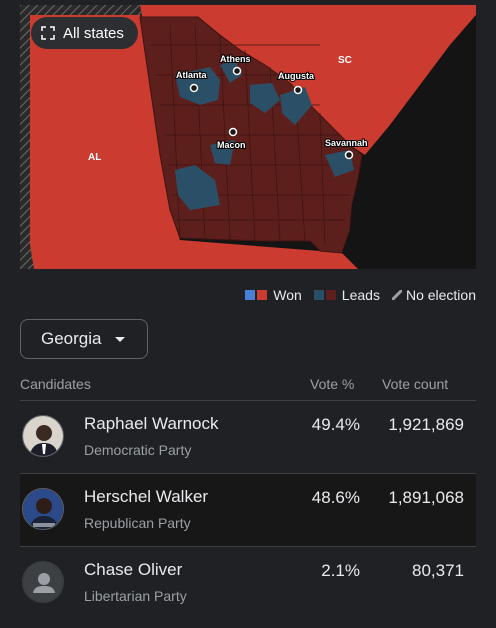 Image resolution: width=496 pixels, height=628 pixels. Describe the element at coordinates (43, 436) in the screenshot. I see `warnock-avatar` at that location.